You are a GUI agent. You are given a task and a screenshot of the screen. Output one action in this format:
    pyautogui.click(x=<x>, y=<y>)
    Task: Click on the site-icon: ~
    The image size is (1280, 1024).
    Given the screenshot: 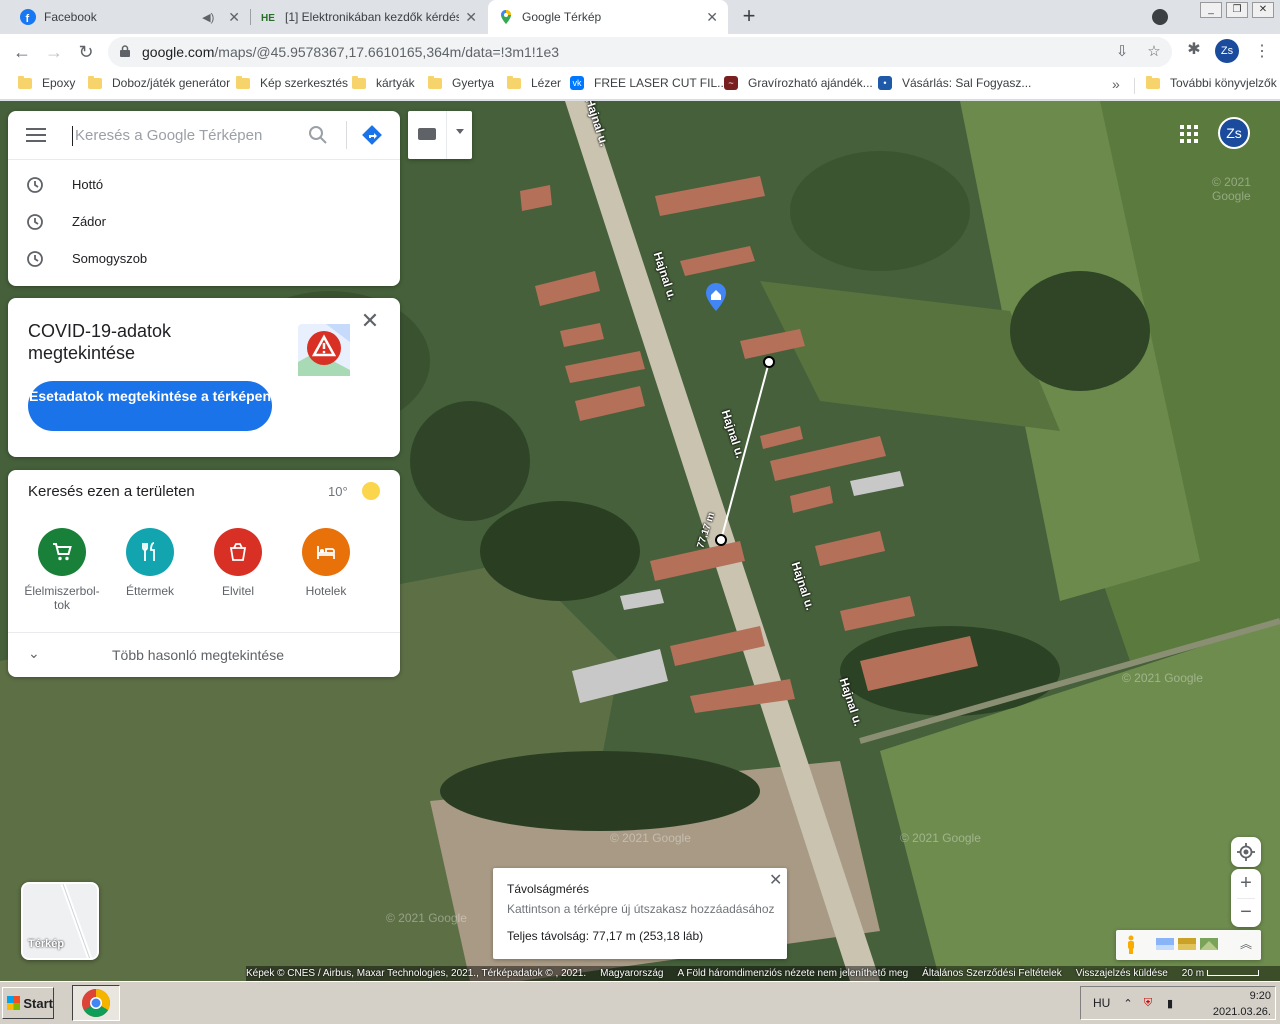 What is the action you would take?
    pyautogui.click(x=731, y=83)
    